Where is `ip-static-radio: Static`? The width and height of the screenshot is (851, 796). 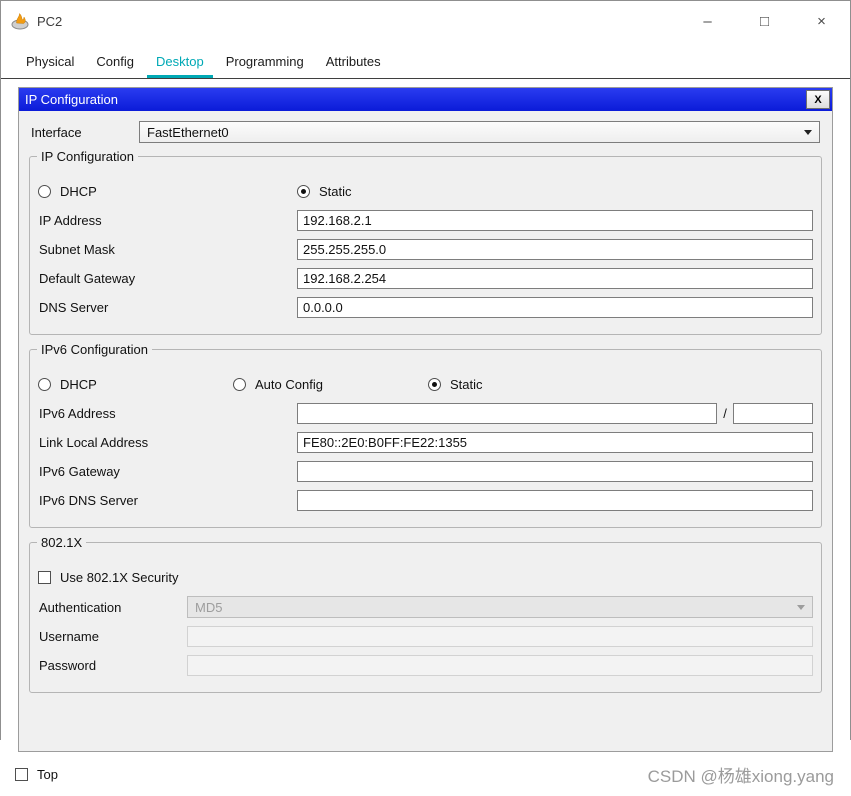 ip-static-radio: Static is located at coordinates (324, 191).